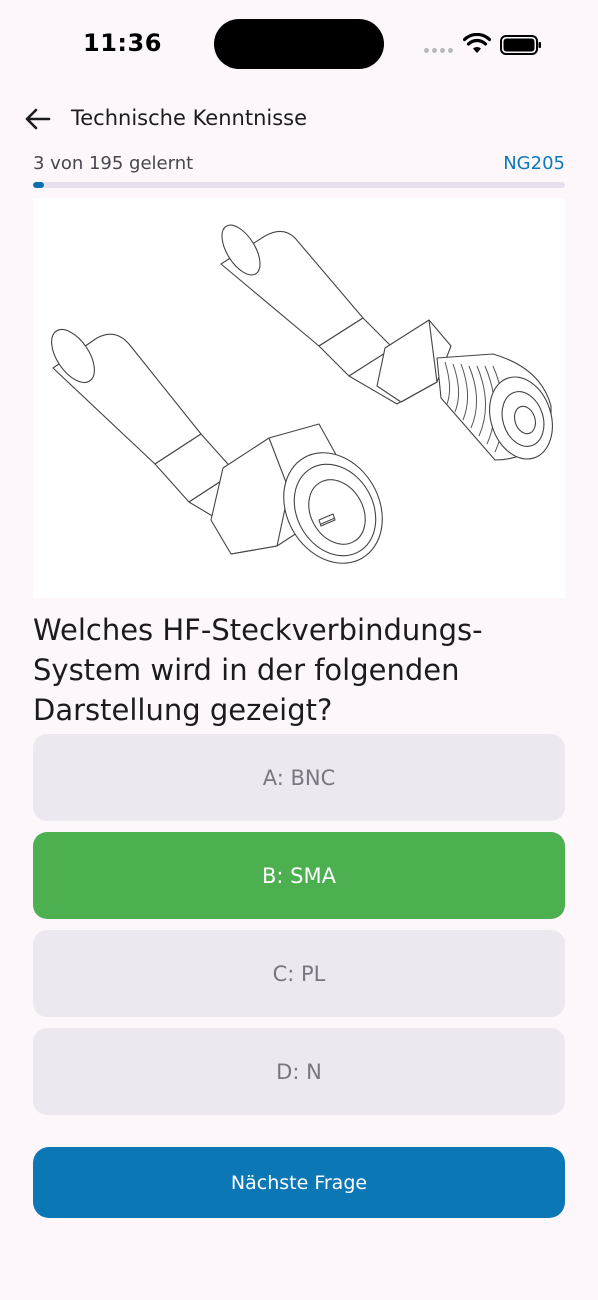 This screenshot has height=1300, width=598. I want to click on answer-option-d: D: N, so click(299, 1071).